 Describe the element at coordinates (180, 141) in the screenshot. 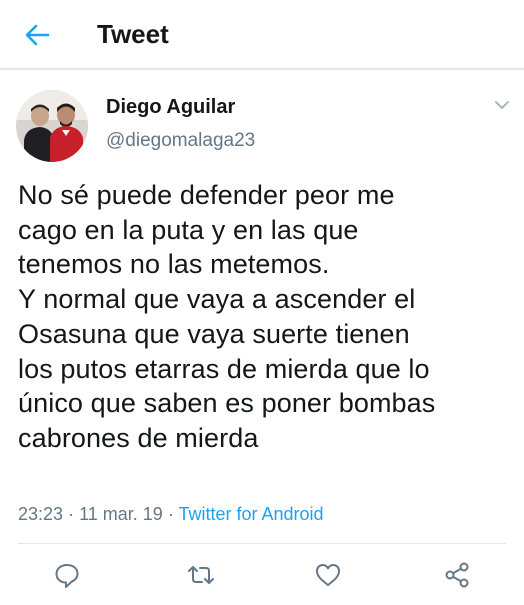

I see `user-handle: @diegomalaga23` at that location.